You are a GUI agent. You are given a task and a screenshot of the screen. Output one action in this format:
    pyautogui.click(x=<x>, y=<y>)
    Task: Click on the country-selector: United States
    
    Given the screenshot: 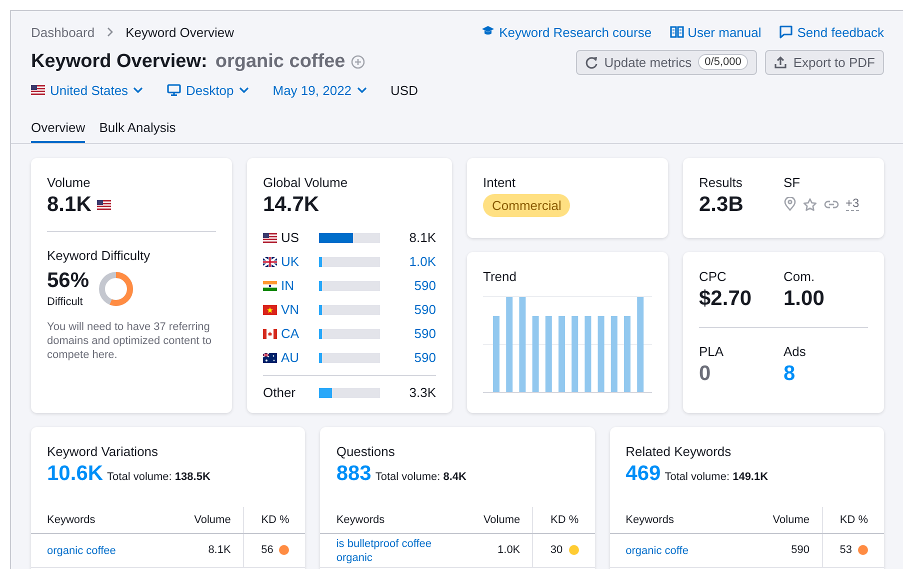 What is the action you would take?
    pyautogui.click(x=87, y=90)
    